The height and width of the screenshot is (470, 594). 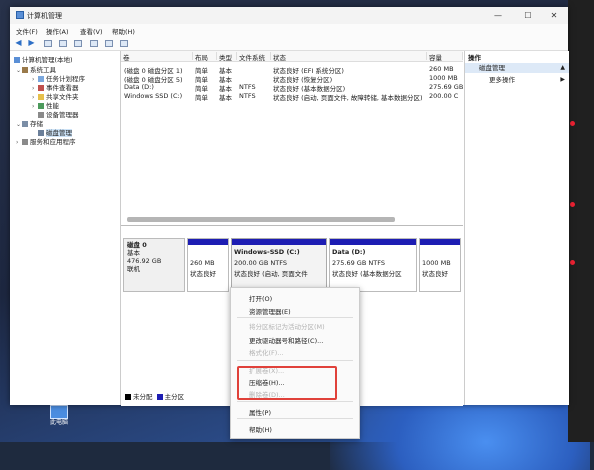 I want to click on volume-type: 基本, so click(x=225, y=98).